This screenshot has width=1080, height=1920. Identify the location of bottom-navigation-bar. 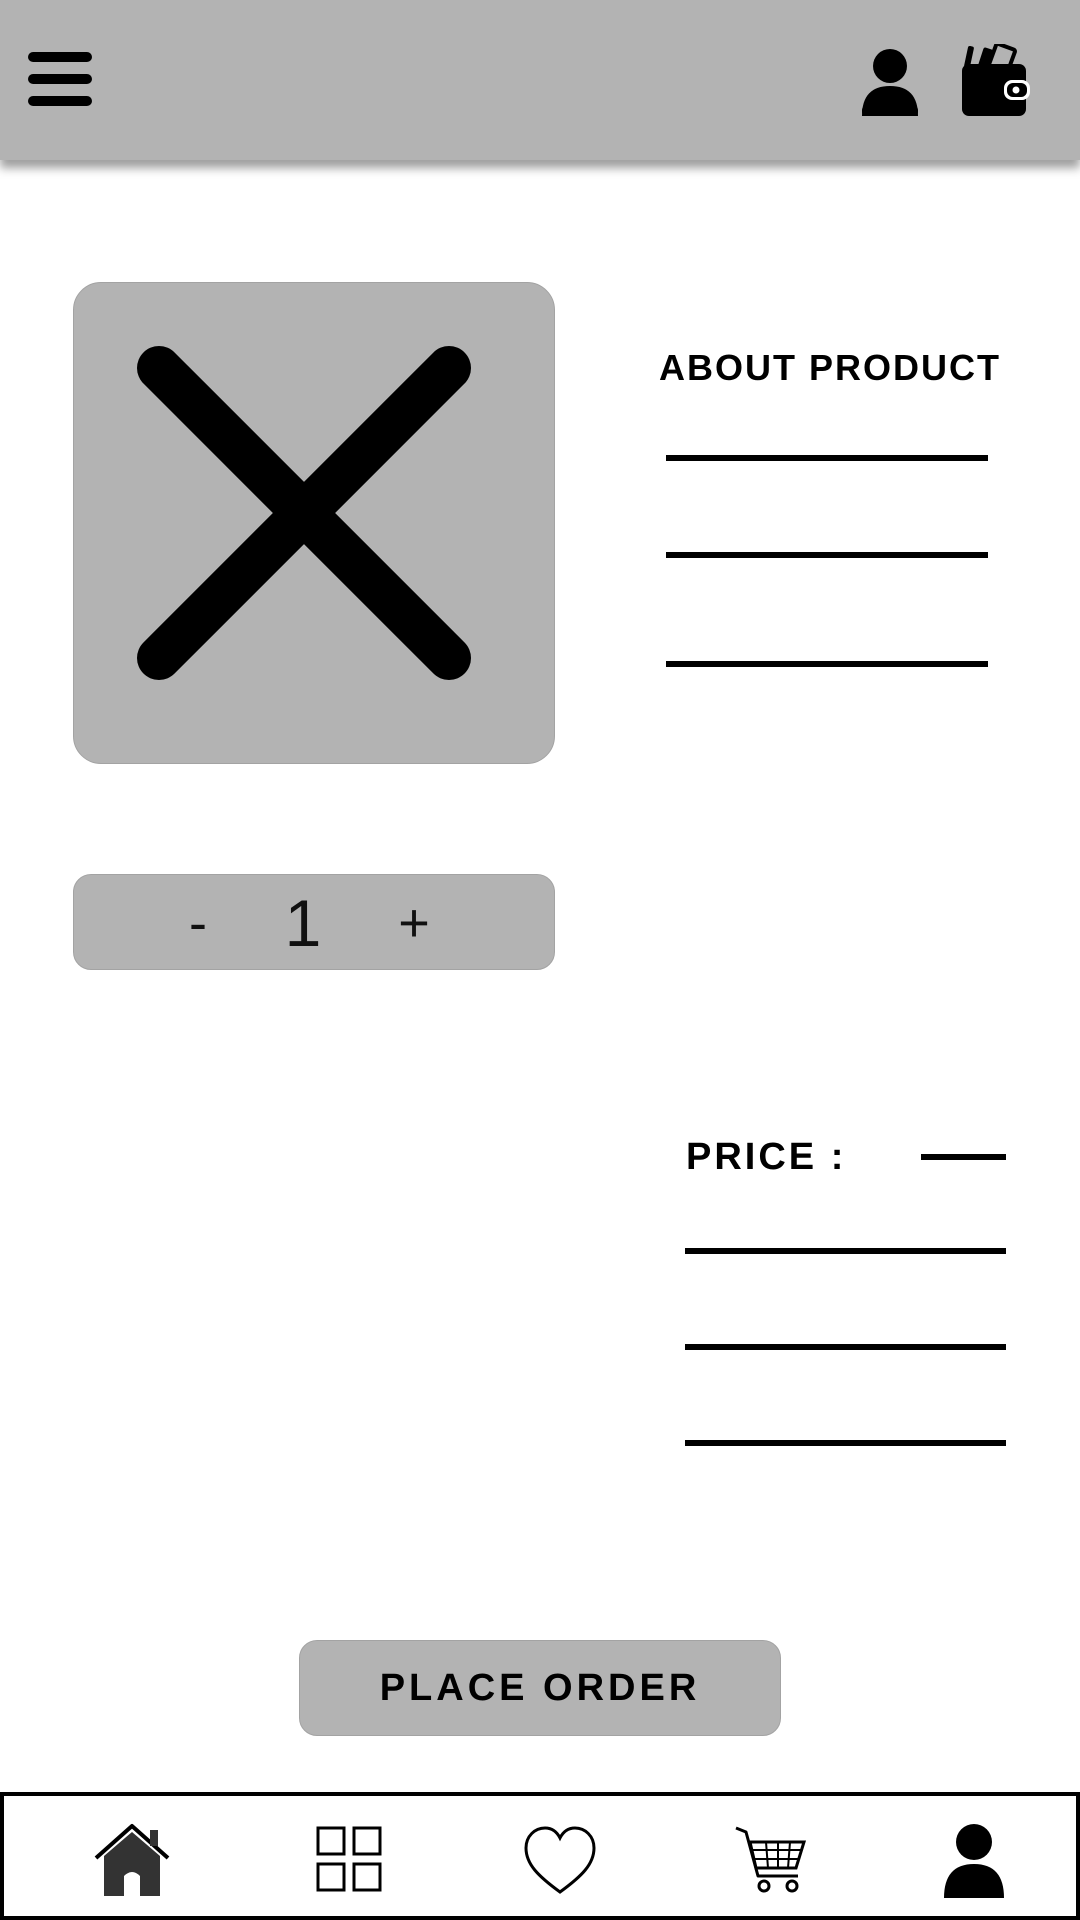
(540, 1856).